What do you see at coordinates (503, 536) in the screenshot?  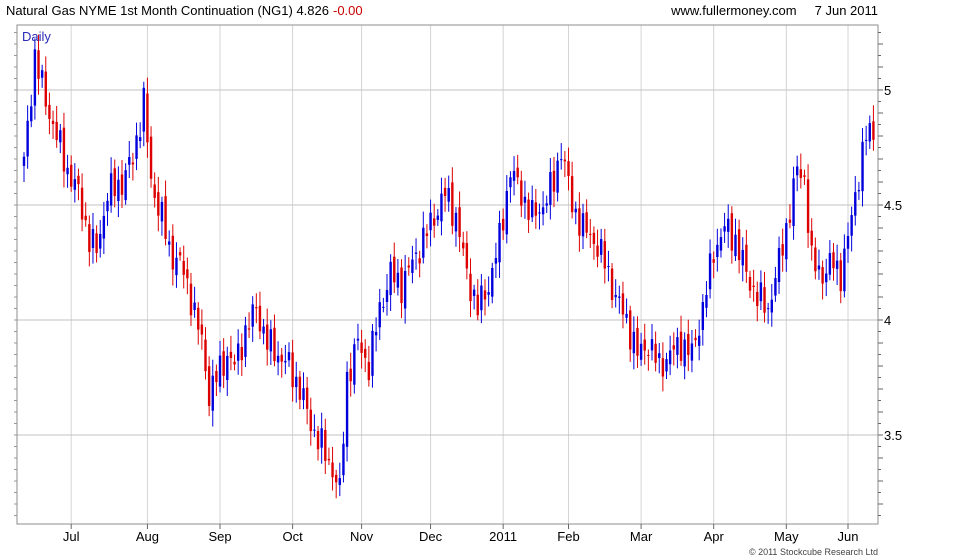 I see `x-tick-label: 2011` at bounding box center [503, 536].